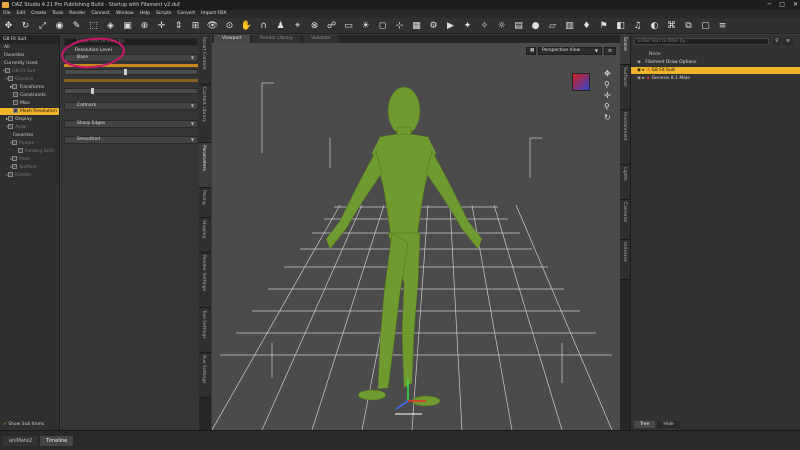 Image resolution: width=800 pixels, height=450 pixels. I want to click on region-nav-icon: ▣, so click(127, 25).